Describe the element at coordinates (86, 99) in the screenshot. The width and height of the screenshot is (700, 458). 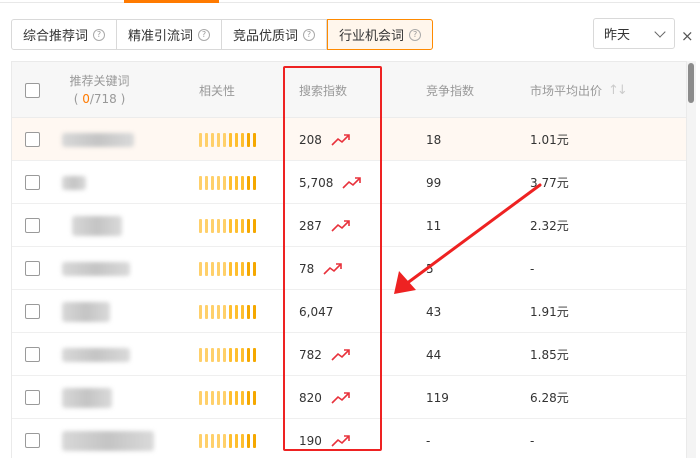
I see `selected-count-number: 0` at that location.